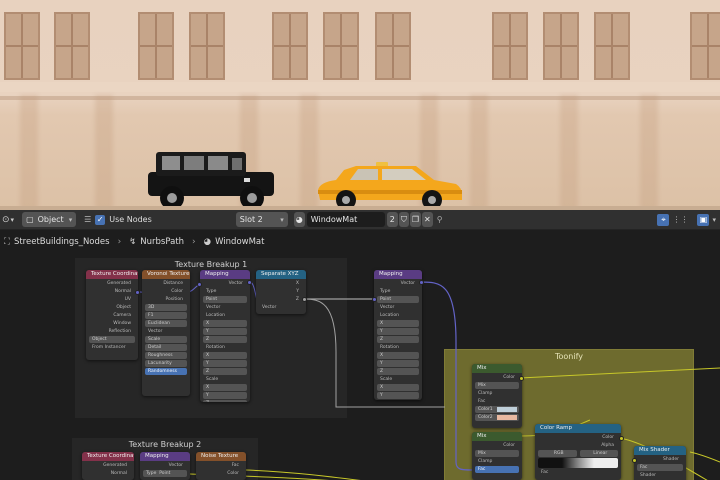 Image resolution: width=720 pixels, height=480 pixels. I want to click on node-mix-2: Mix Color Mix Clamp Fac, so click(497, 456).